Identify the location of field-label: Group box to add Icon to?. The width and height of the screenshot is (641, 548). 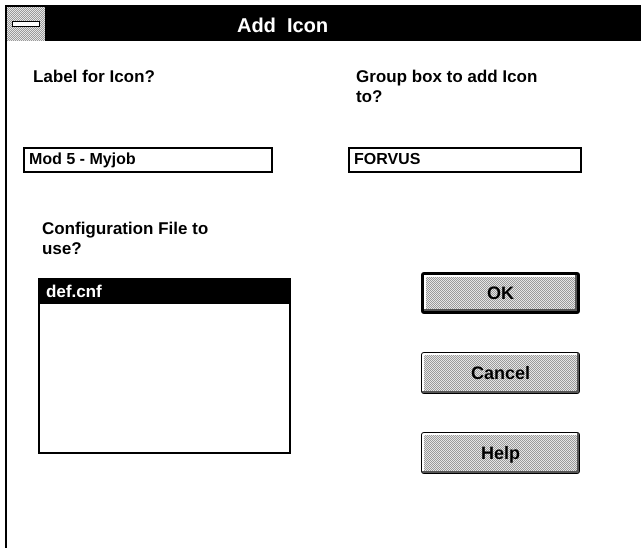
(446, 87).